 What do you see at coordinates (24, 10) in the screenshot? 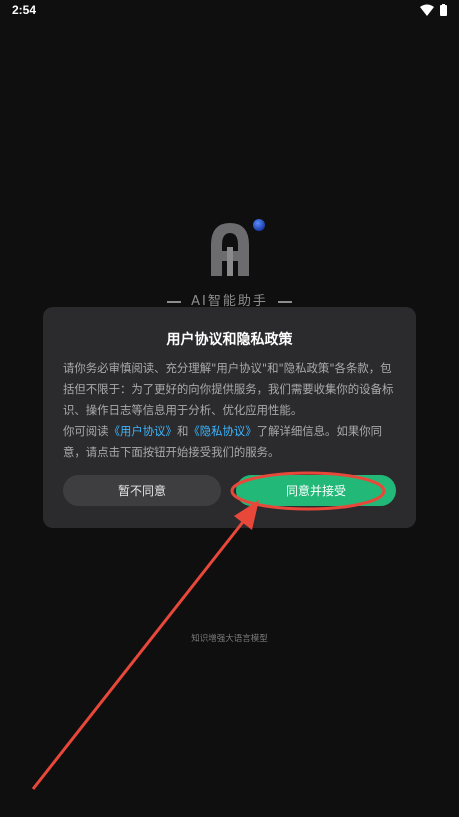
I see `status-time: 2:54` at bounding box center [24, 10].